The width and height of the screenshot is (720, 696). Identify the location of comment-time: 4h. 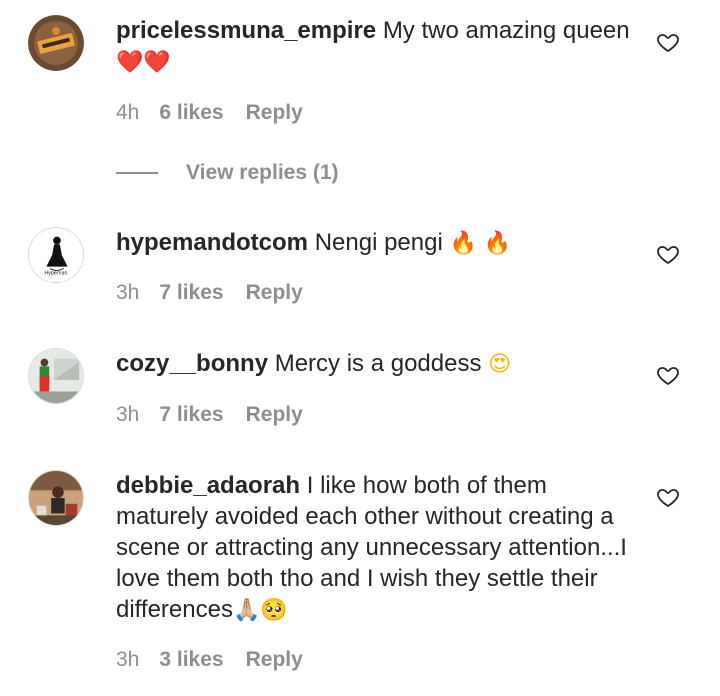
(128, 112).